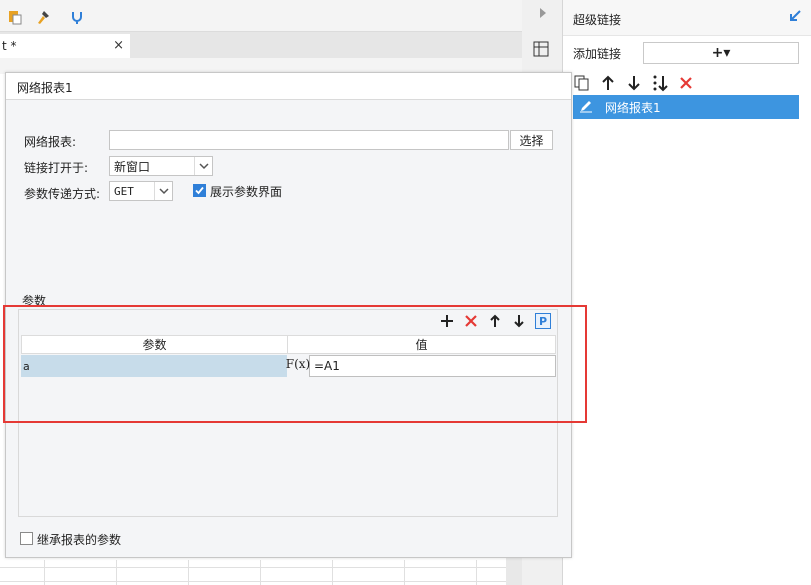 The height and width of the screenshot is (585, 811). What do you see at coordinates (295, 364) in the screenshot?
I see `highlight-box` at bounding box center [295, 364].